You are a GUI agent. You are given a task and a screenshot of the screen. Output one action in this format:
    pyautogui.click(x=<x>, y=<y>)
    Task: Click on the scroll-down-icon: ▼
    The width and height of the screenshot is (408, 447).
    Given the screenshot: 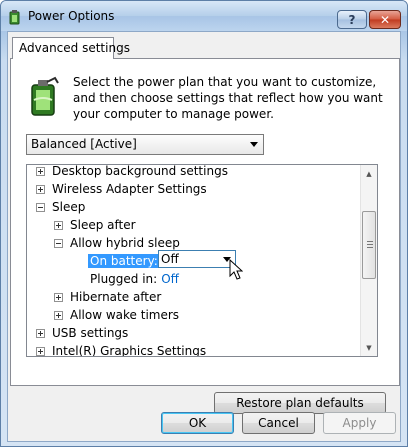 What is the action you would take?
    pyautogui.click(x=369, y=347)
    